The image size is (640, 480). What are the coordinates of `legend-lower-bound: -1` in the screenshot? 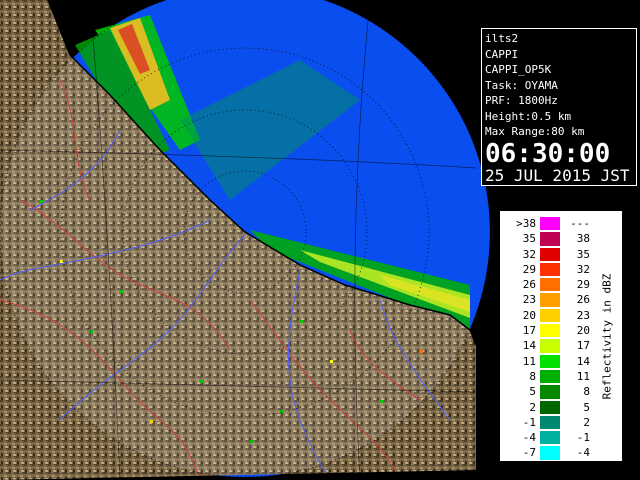 It's located at (529, 422).